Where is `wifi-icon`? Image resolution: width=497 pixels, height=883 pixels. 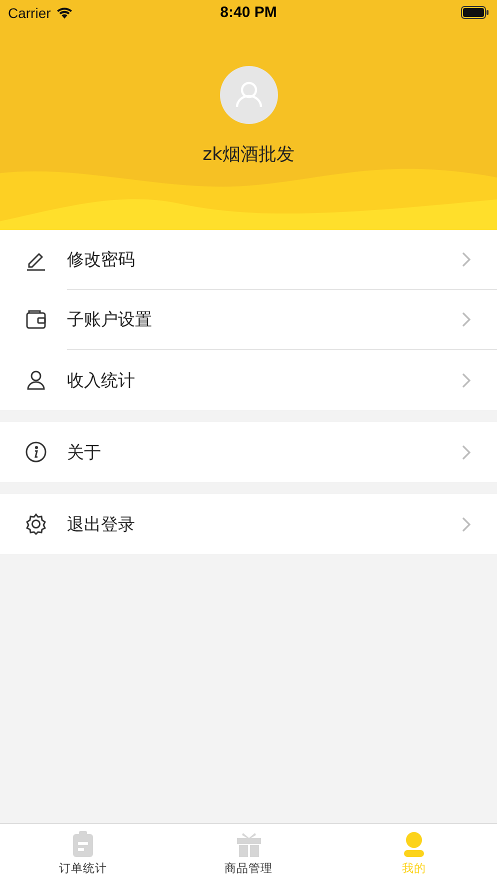 wifi-icon is located at coordinates (64, 12).